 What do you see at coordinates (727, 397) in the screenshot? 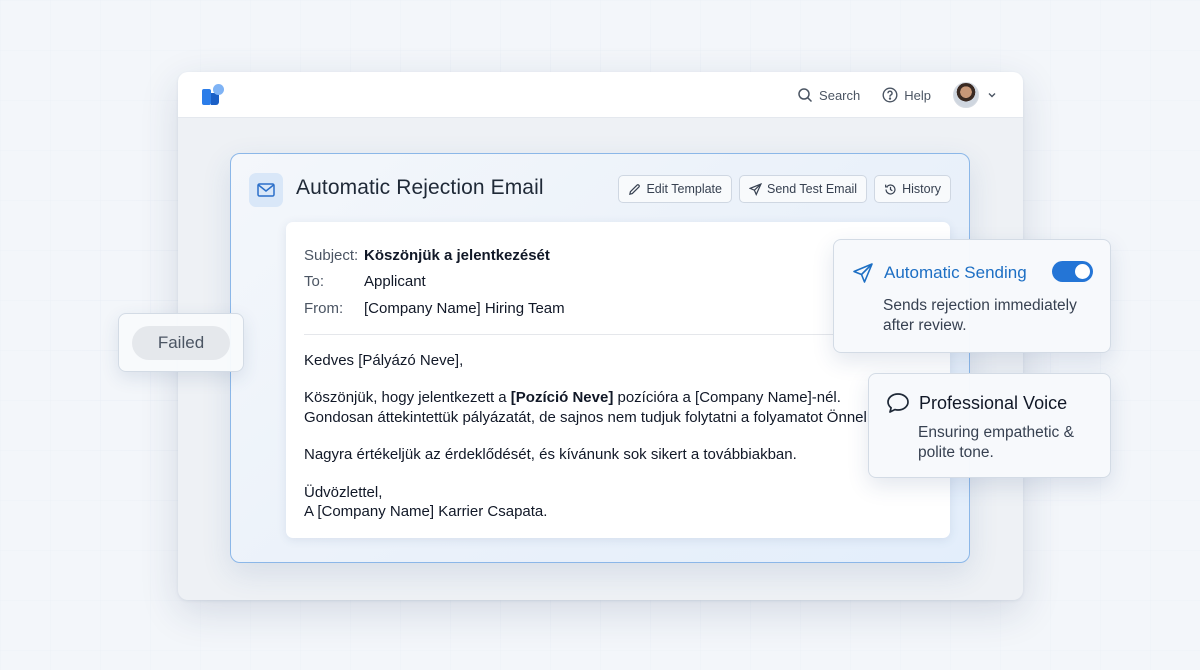
I see `paragraph-1-text-b: pozícióra a [Company Name]-nél.` at bounding box center [727, 397].